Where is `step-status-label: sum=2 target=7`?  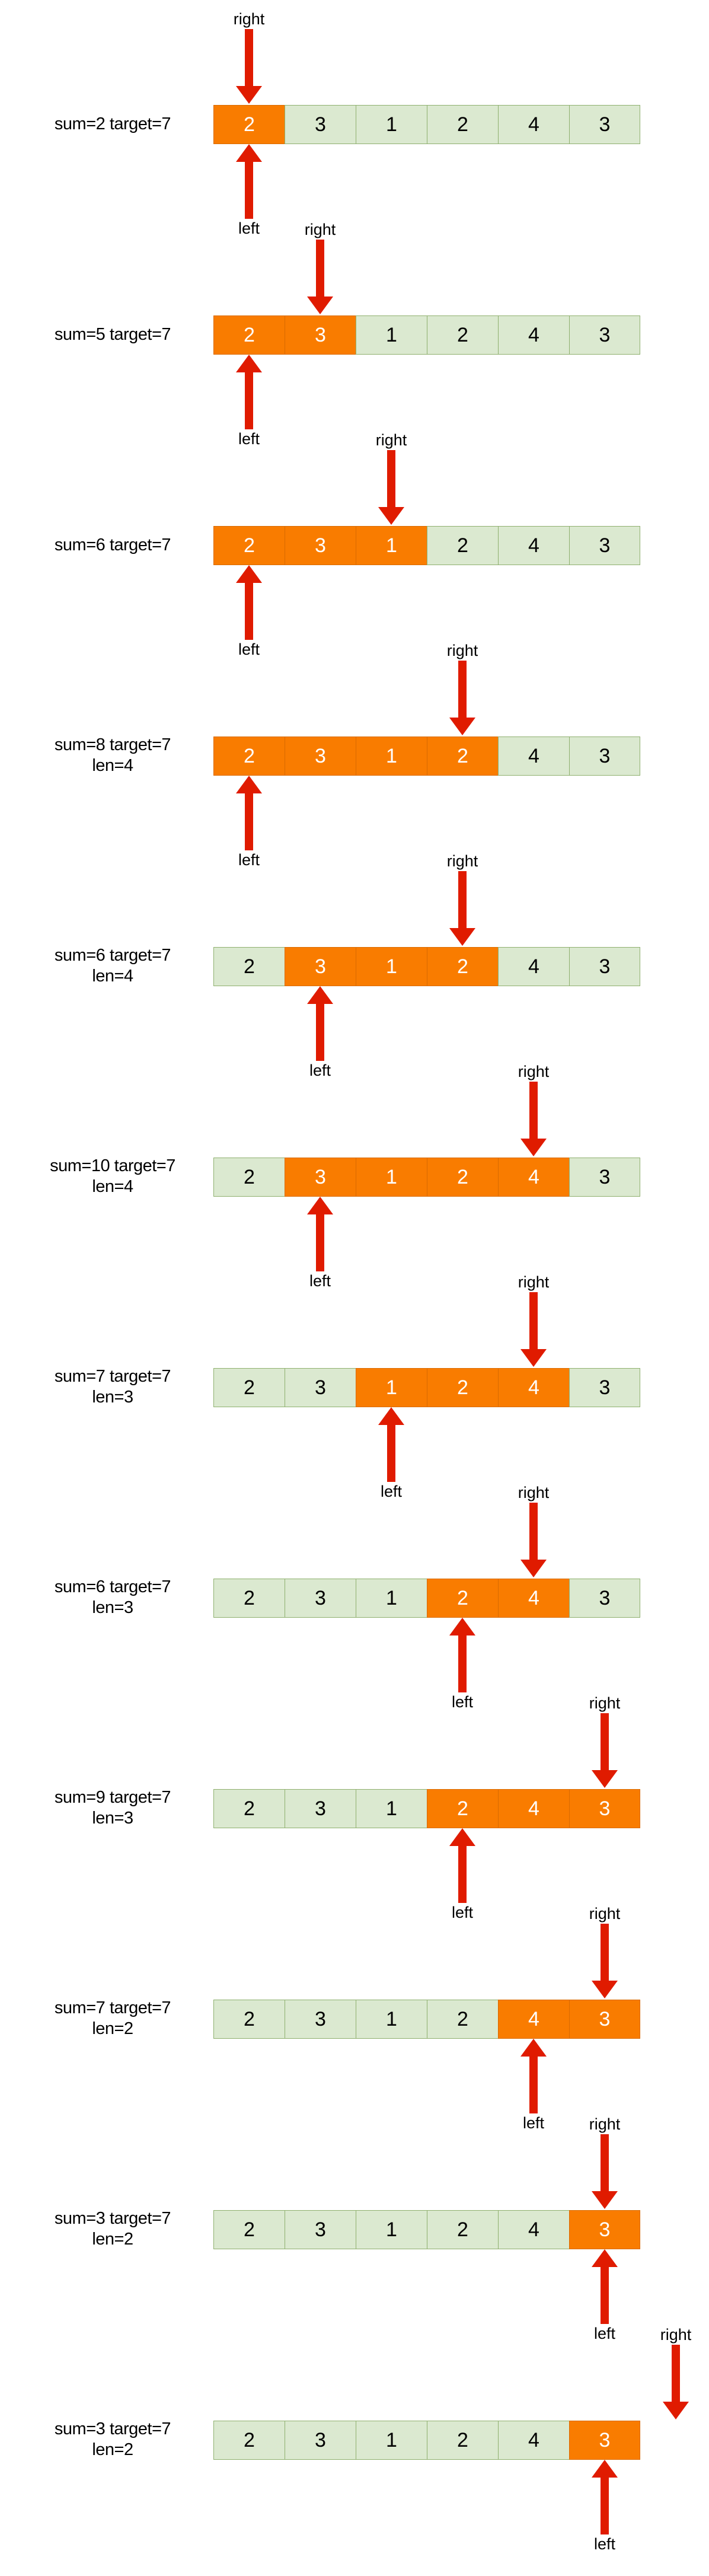 step-status-label: sum=2 target=7 is located at coordinates (112, 123).